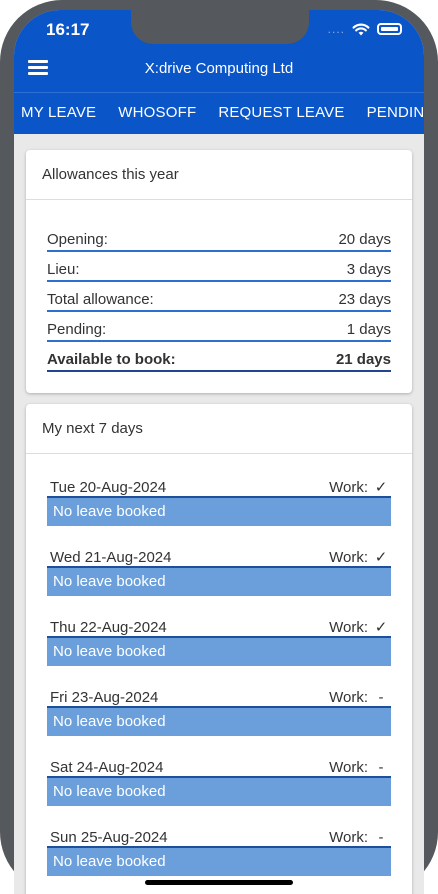 Image resolution: width=438 pixels, height=894 pixels. I want to click on day-entry: Sun 25-Aug-2024 Work: - No leave booked, so click(219, 850).